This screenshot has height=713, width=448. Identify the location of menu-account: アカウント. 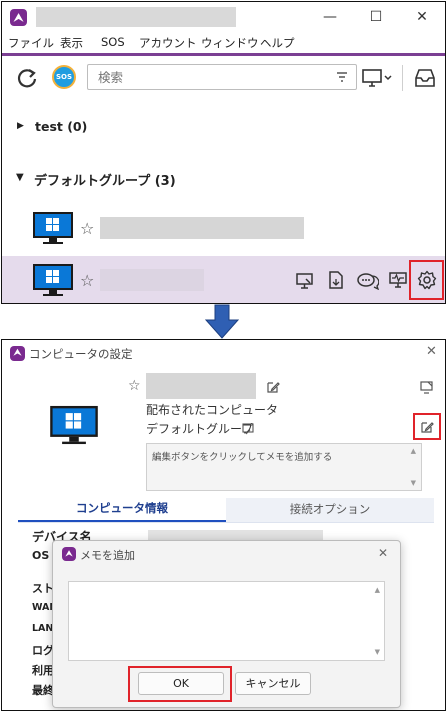
(168, 43).